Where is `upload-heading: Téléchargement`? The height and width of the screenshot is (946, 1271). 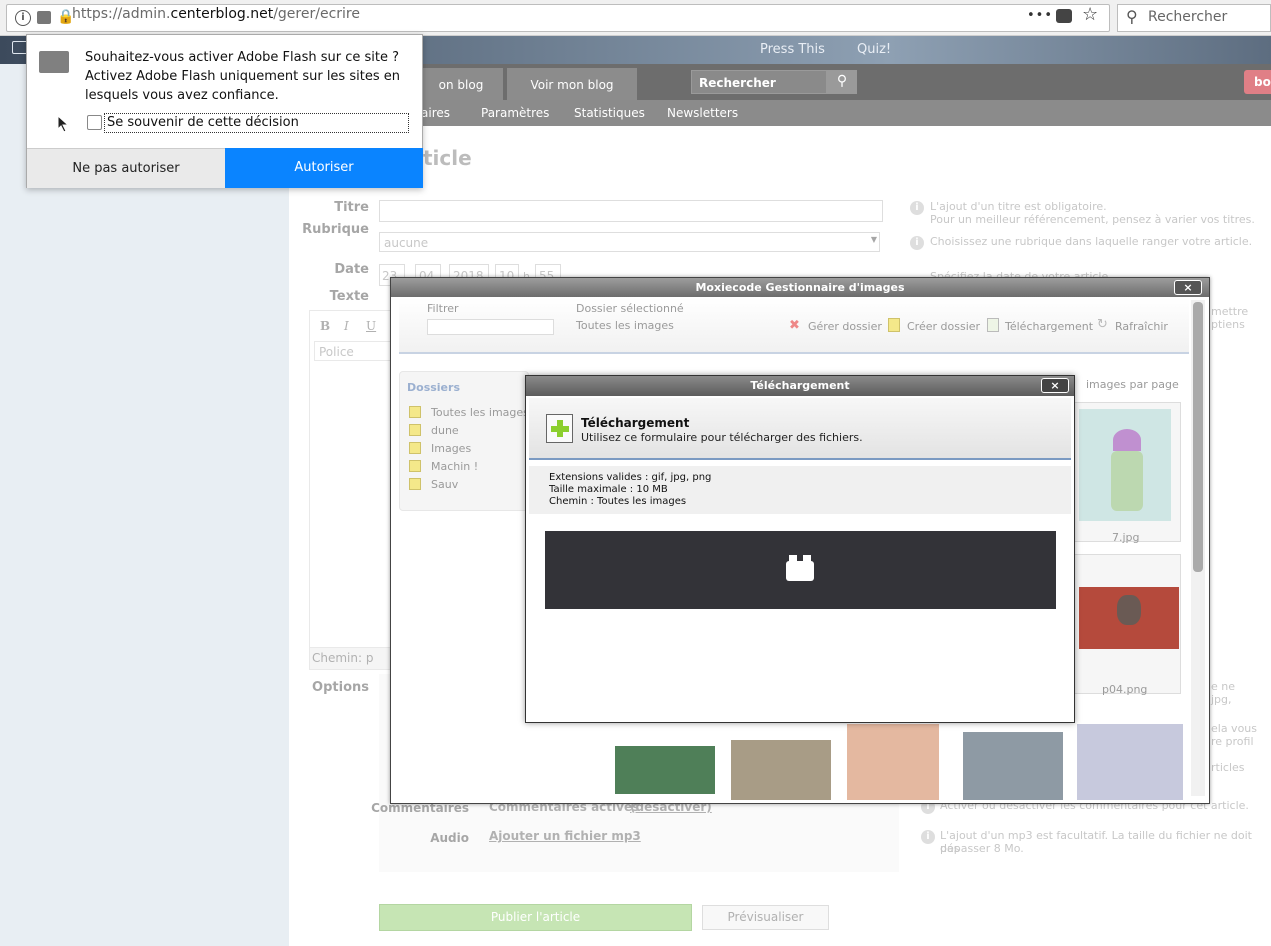 upload-heading: Téléchargement is located at coordinates (635, 423).